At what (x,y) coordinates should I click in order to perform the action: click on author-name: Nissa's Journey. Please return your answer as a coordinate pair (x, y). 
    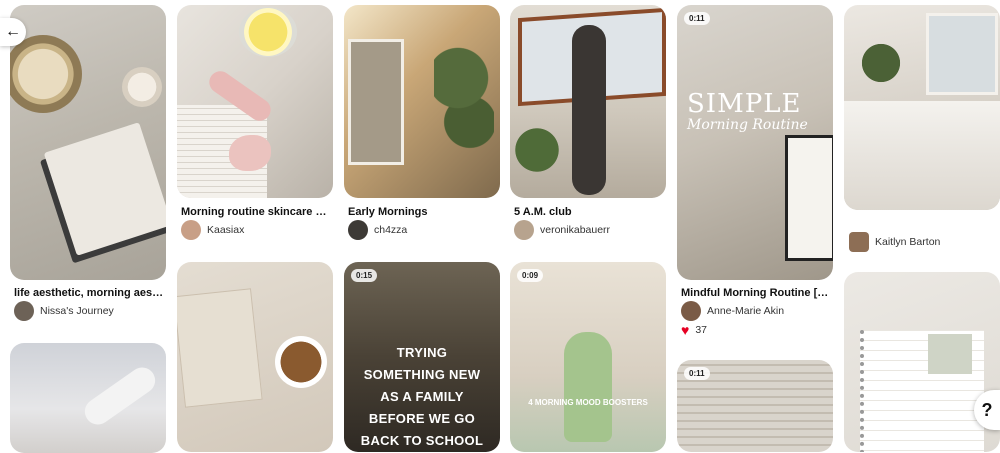
    Looking at the image, I should click on (77, 311).